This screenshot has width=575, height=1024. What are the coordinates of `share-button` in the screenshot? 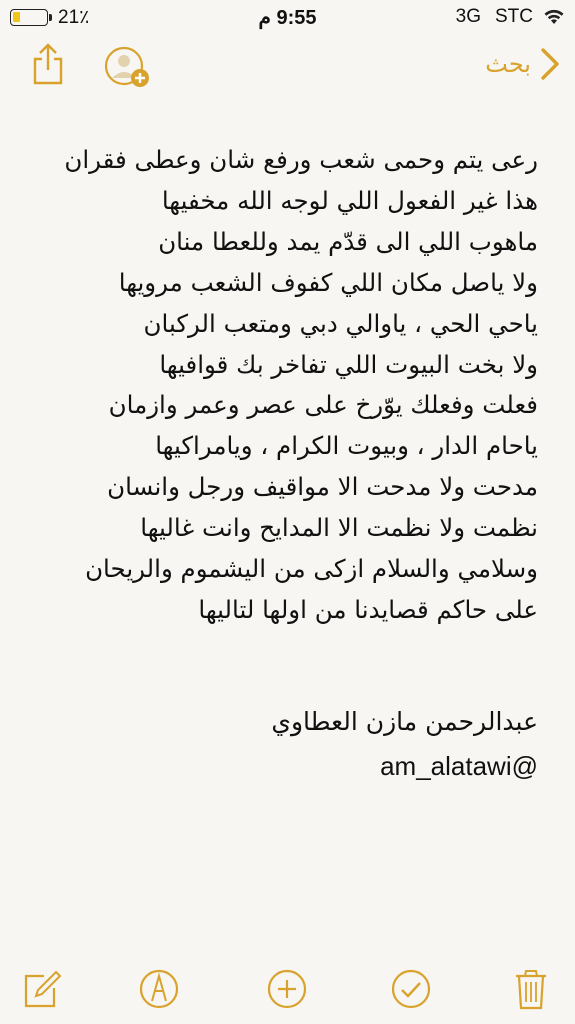 It's located at (48, 64).